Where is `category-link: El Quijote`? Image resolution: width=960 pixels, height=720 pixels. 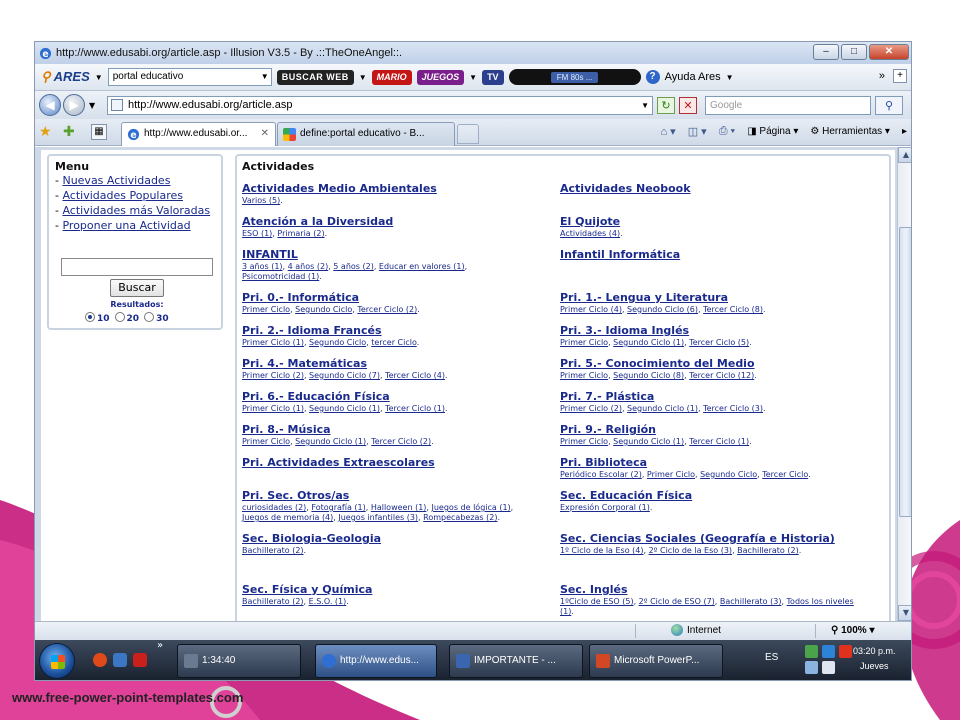 category-link: El Quijote is located at coordinates (710, 222).